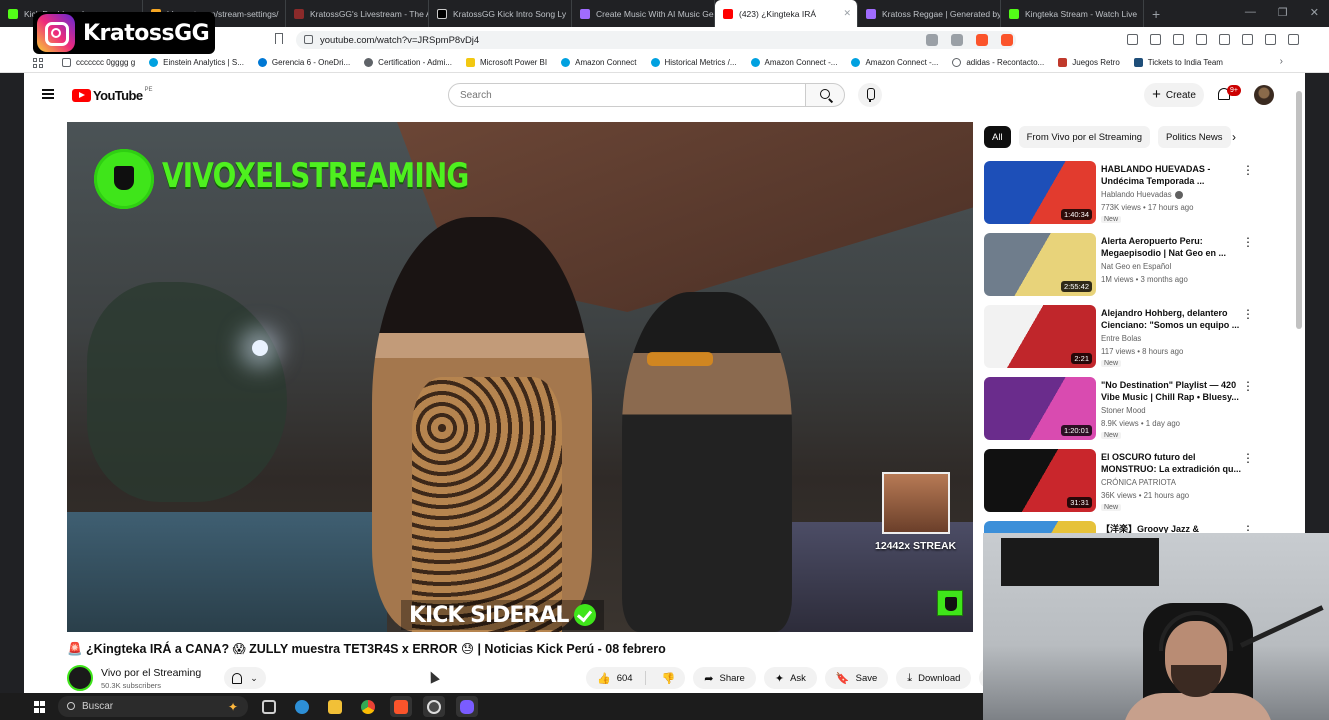 This screenshot has width=1329, height=720. Describe the element at coordinates (1142, 194) in the screenshot. I see `channel-name: Hablando Huevadas` at that location.